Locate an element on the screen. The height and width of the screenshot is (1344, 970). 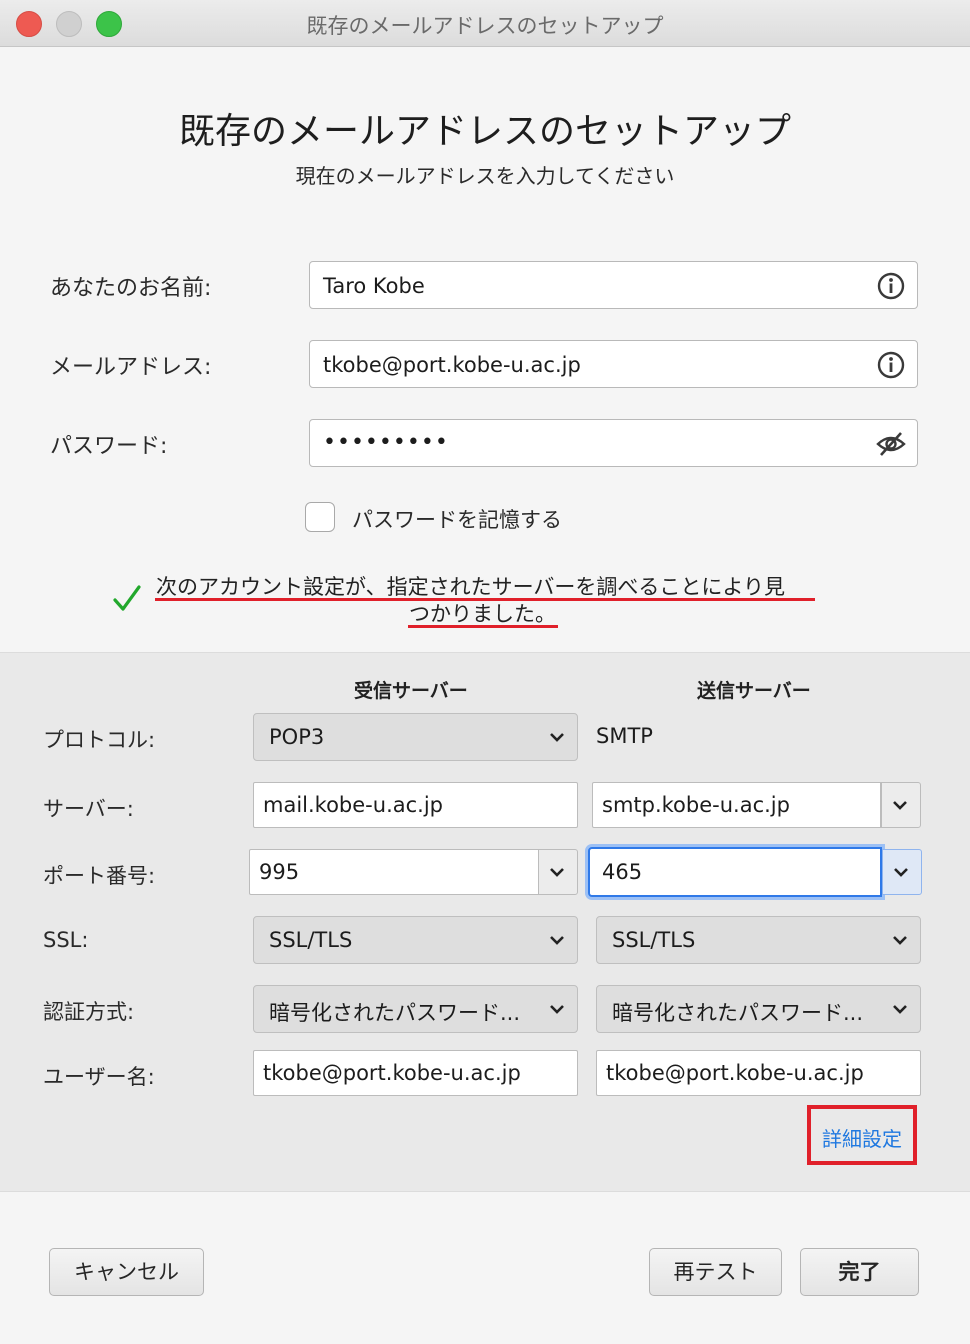
password-input: ••••••••• is located at coordinates (613, 443).